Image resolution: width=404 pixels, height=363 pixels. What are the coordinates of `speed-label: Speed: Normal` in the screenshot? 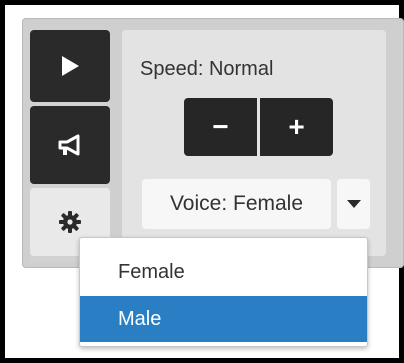 It's located at (207, 69).